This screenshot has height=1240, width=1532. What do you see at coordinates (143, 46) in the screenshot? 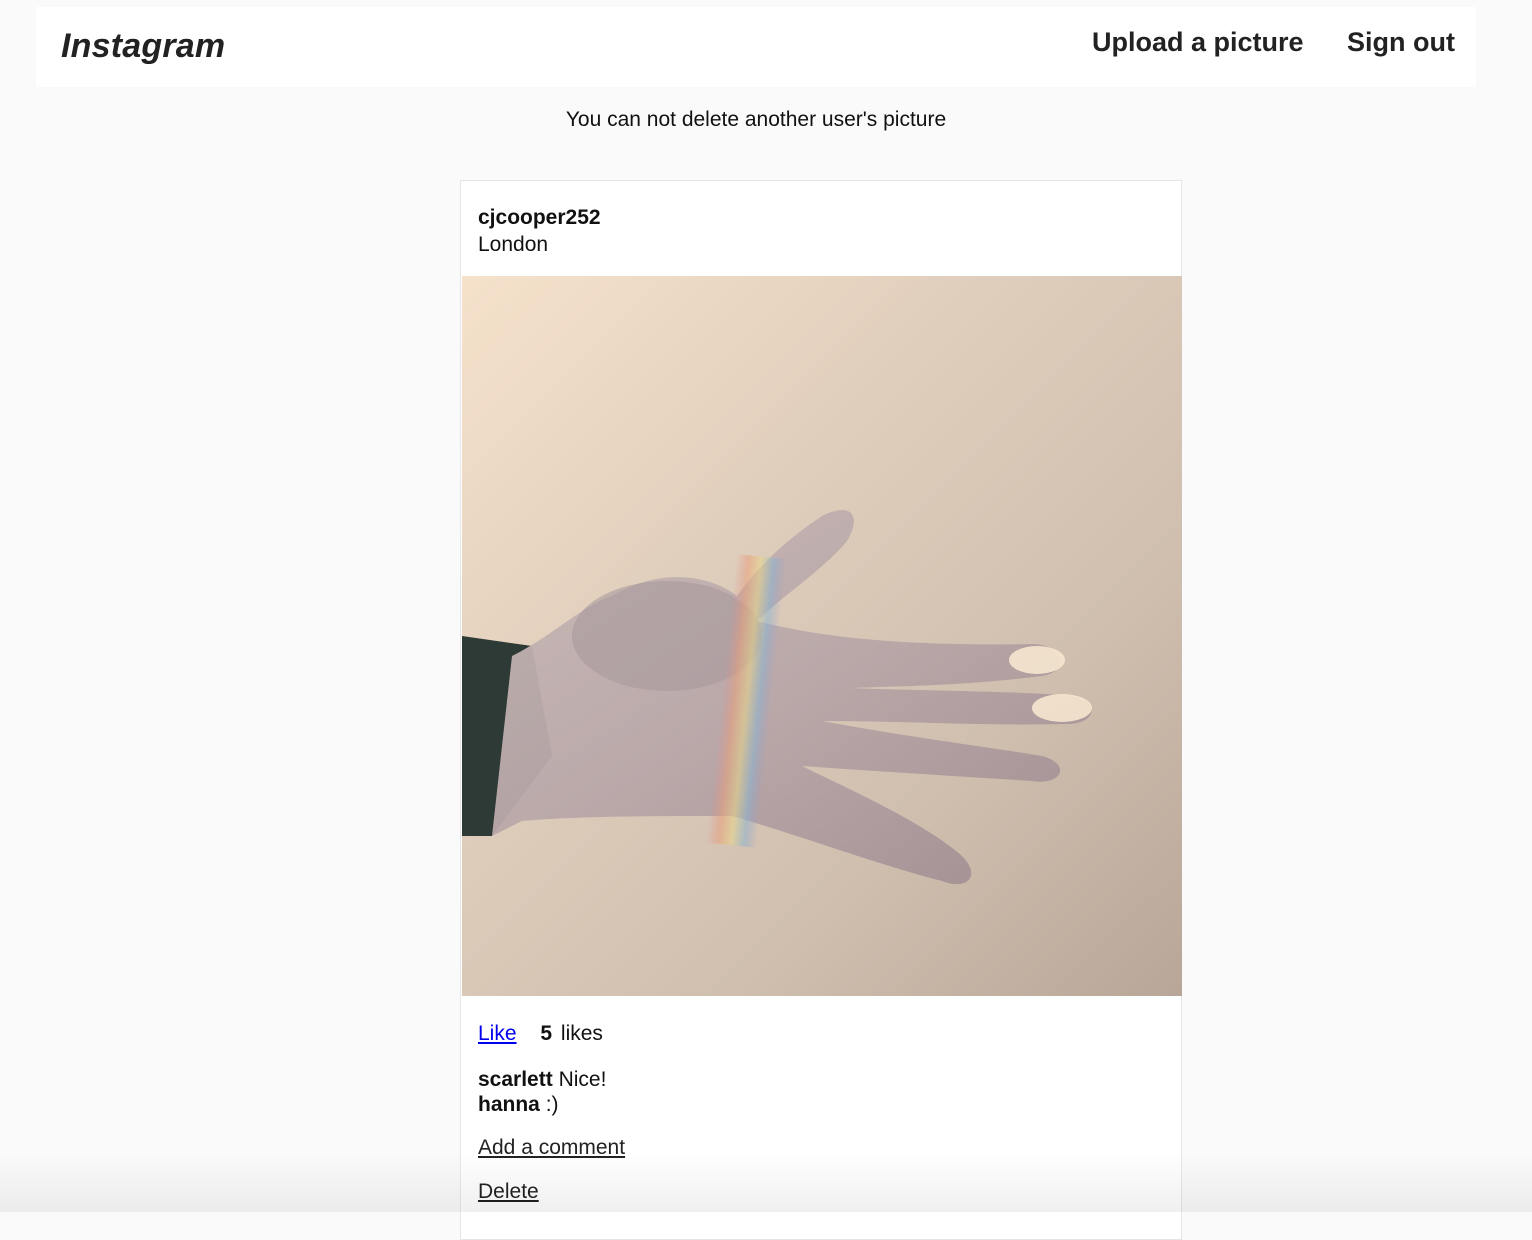
I see `brand-logo-link: Instagram` at bounding box center [143, 46].